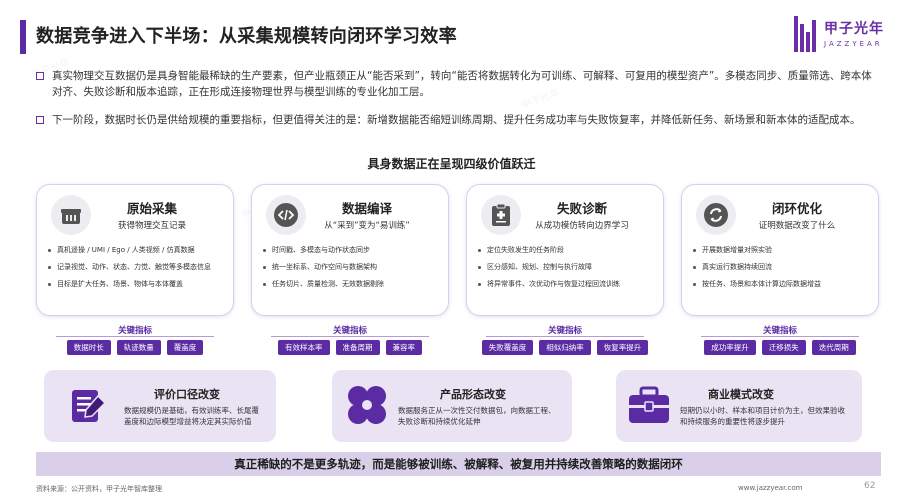 The image size is (903, 504). Describe the element at coordinates (730, 347) in the screenshot. I see `kpi-tag: 成功率提升` at that location.